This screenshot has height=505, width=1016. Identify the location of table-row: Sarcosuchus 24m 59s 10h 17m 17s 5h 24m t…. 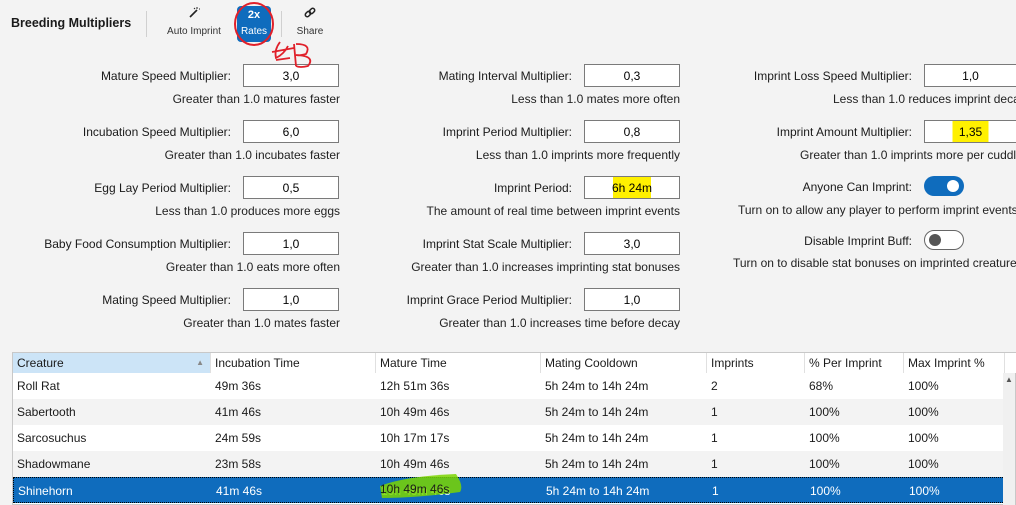
(509, 438).